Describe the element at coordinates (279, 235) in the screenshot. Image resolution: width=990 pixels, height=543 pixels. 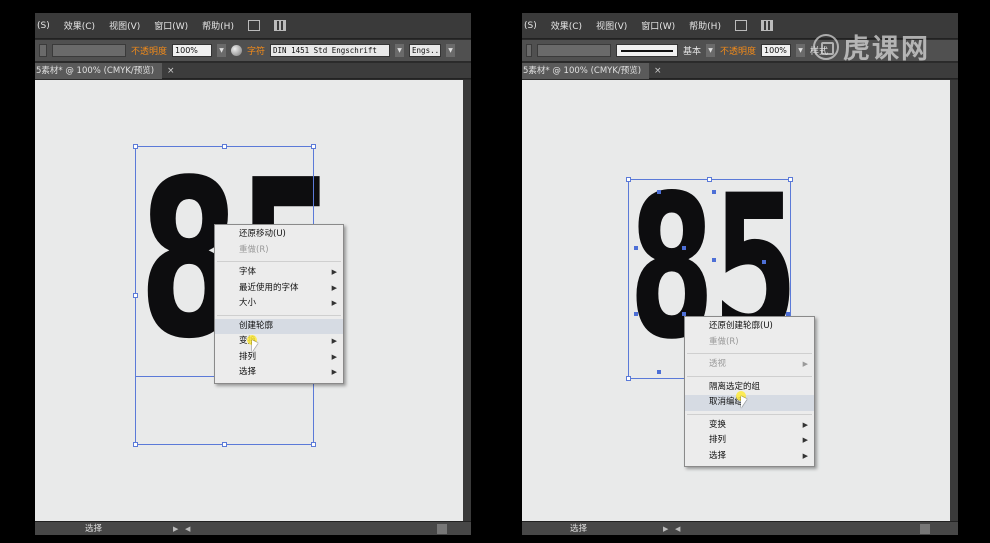
I see `ctx-undo-move: 还原移动(U)` at that location.